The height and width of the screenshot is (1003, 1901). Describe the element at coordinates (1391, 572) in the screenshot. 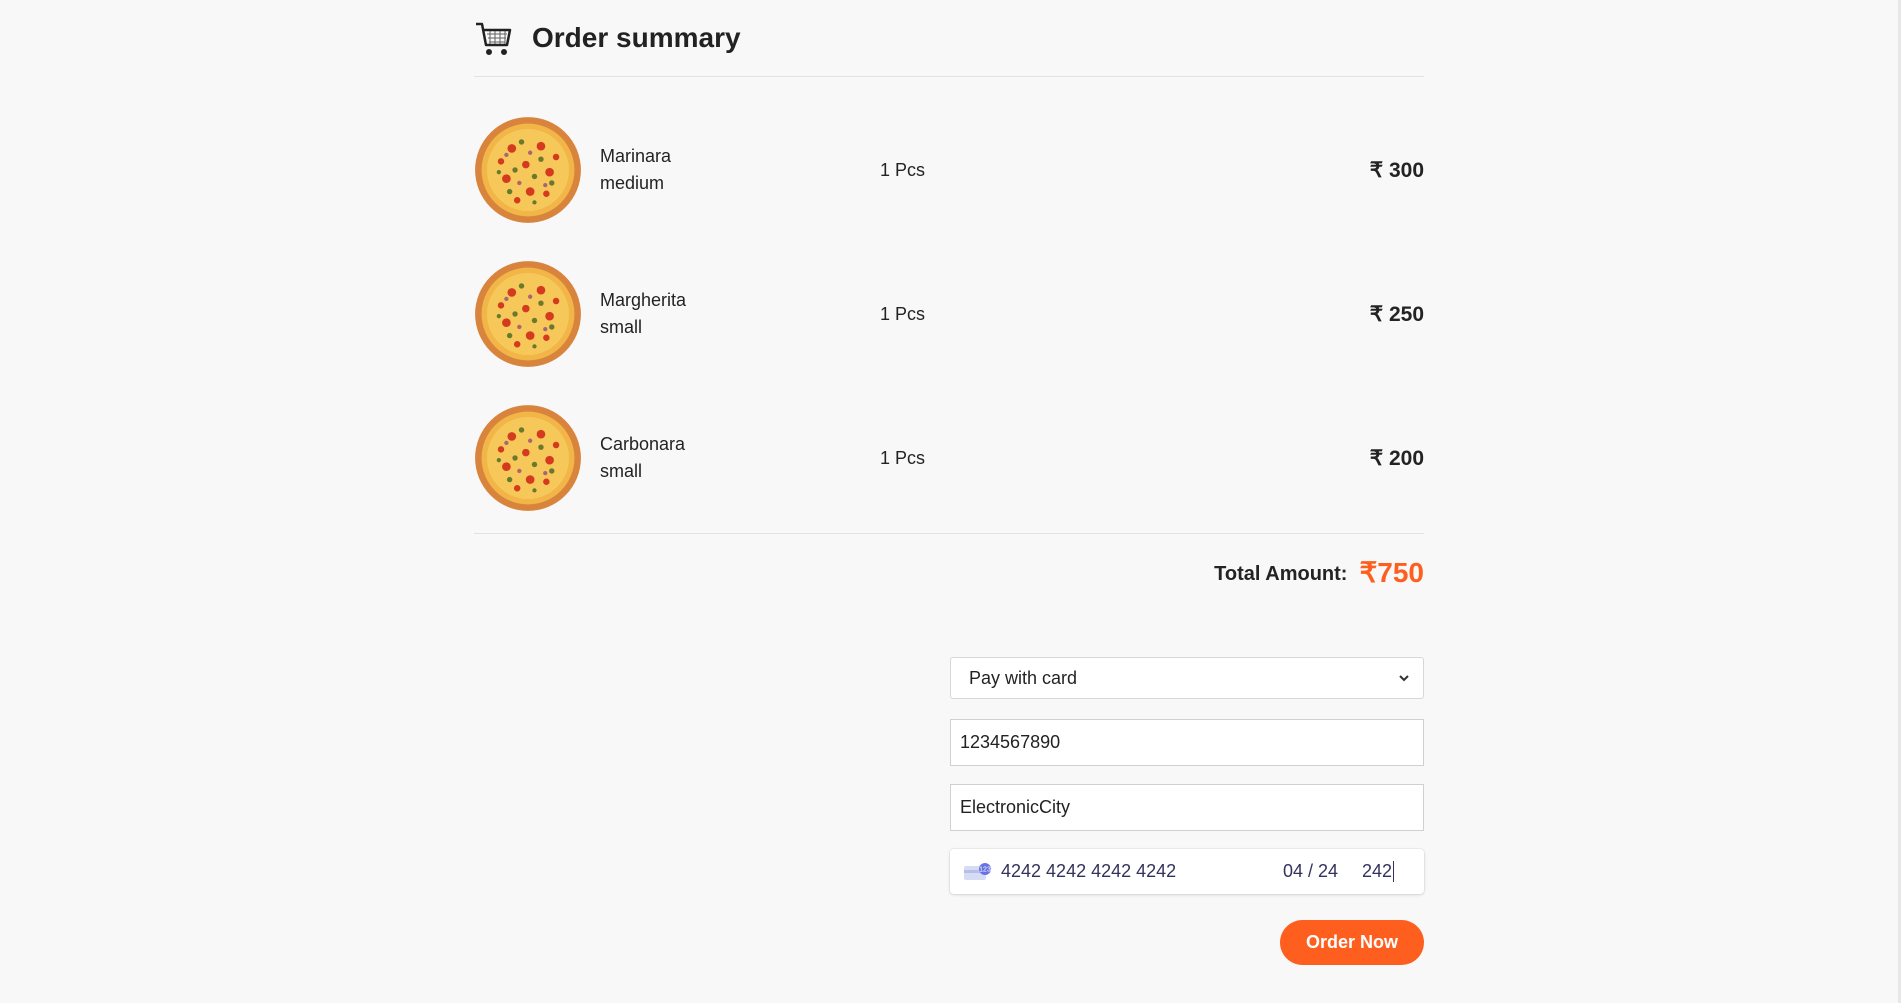

I see `total-amount: ₹750` at that location.